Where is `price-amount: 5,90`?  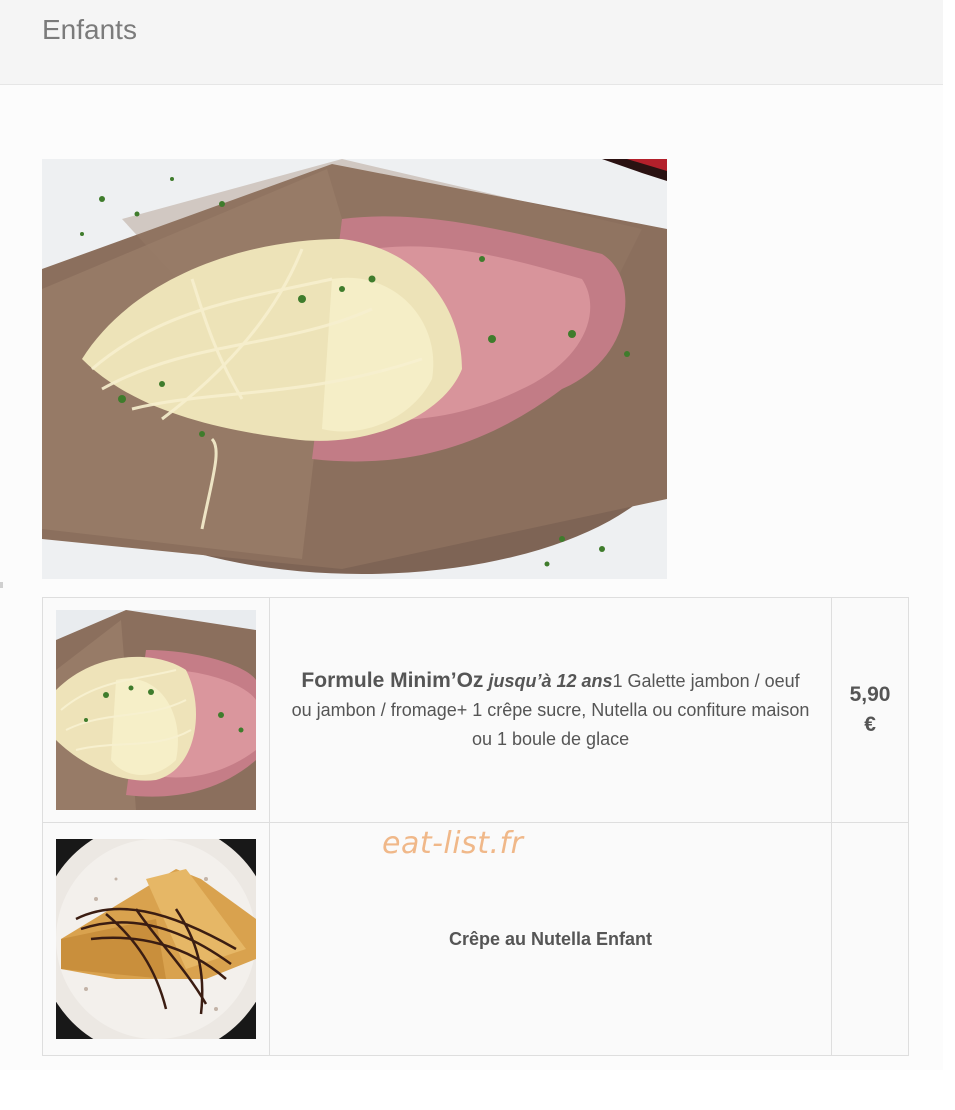 price-amount: 5,90 is located at coordinates (870, 694).